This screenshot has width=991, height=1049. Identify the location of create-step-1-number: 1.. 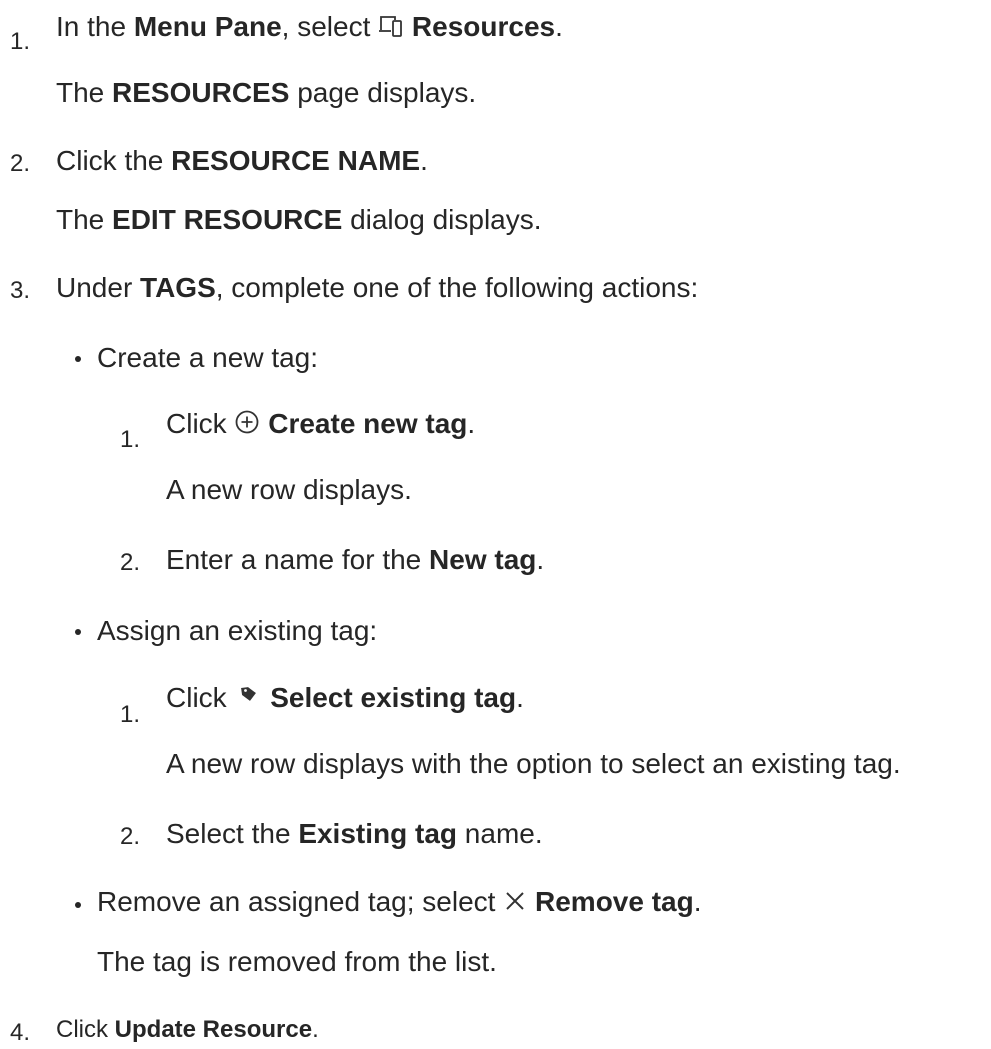
(130, 439).